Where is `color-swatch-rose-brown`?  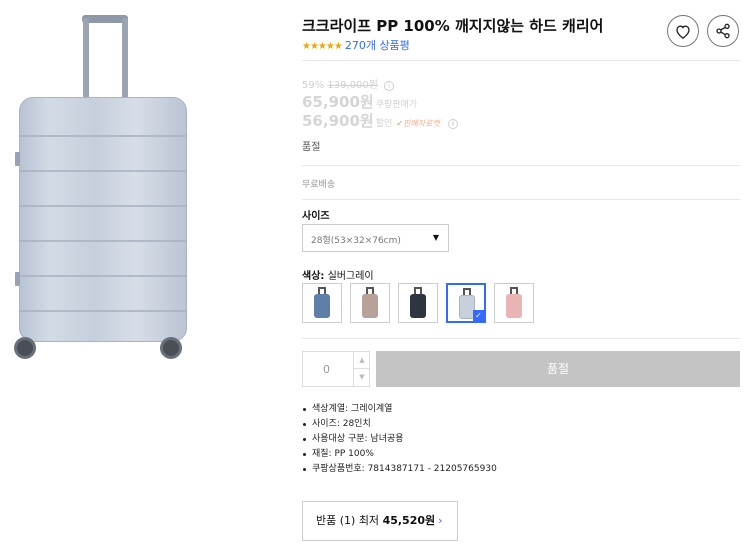
color-swatch-rose-brown is located at coordinates (370, 303).